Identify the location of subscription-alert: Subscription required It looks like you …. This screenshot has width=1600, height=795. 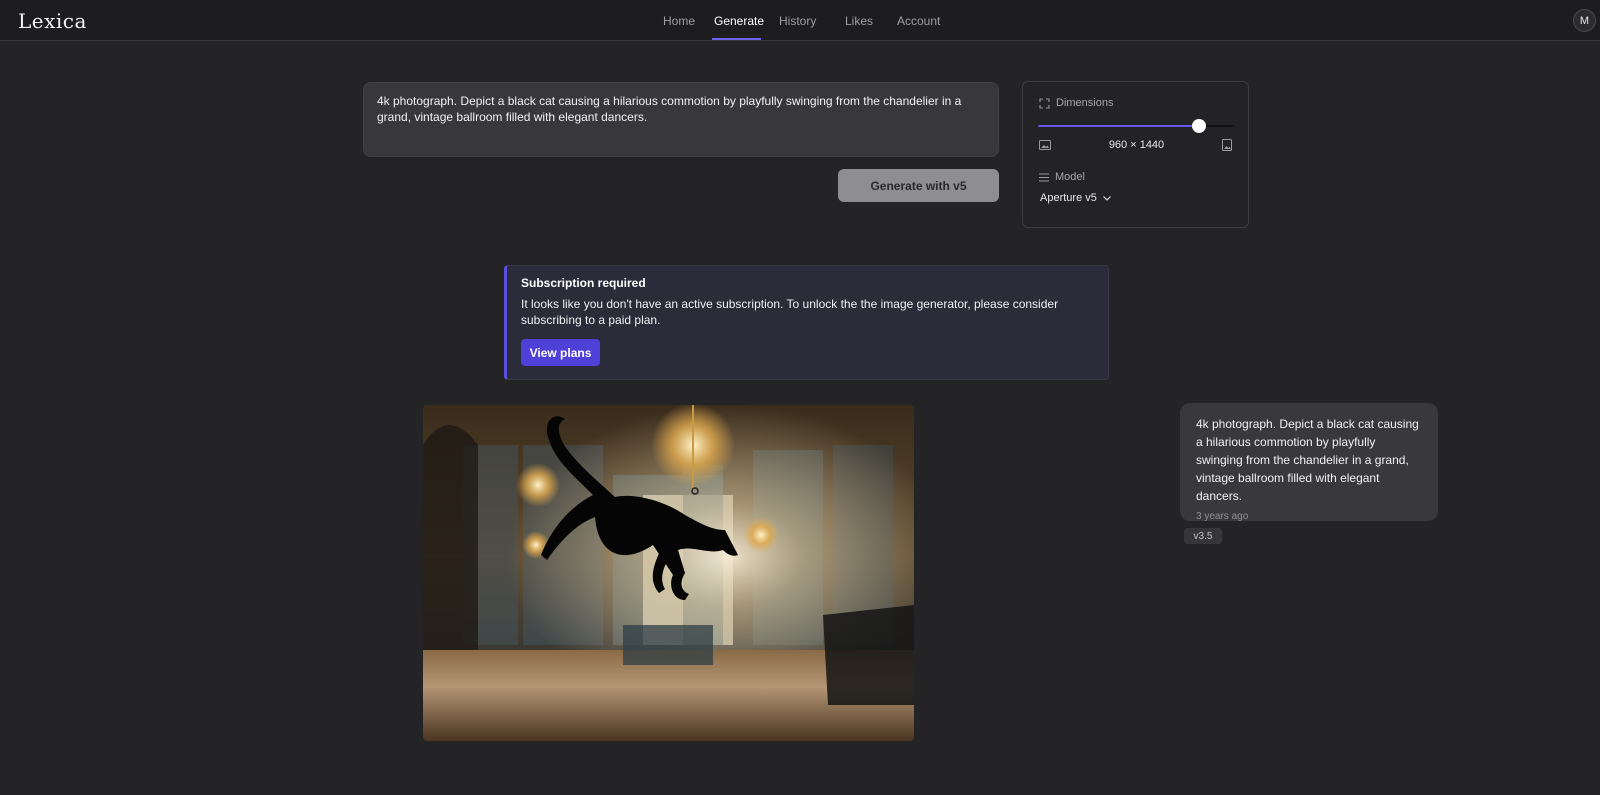
(806, 322).